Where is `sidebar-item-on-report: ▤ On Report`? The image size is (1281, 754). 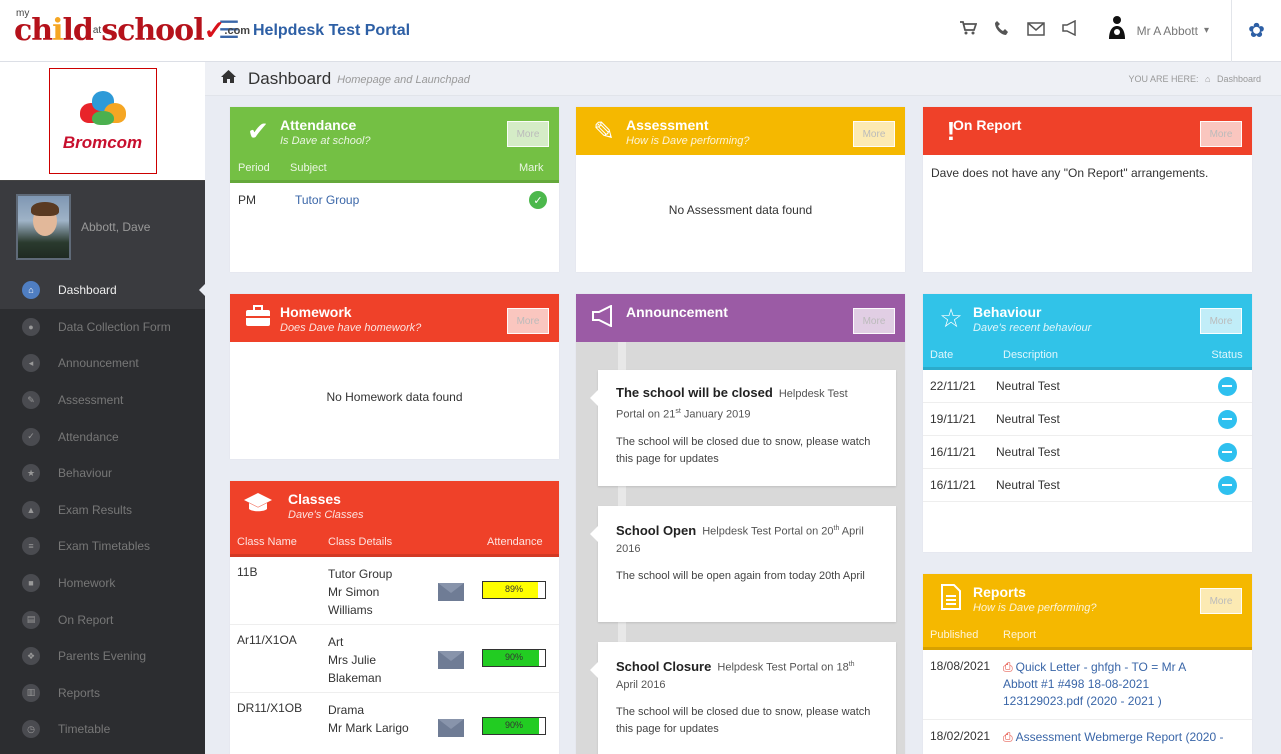
sidebar-item-on-report: ▤ On Report is located at coordinates (102, 619).